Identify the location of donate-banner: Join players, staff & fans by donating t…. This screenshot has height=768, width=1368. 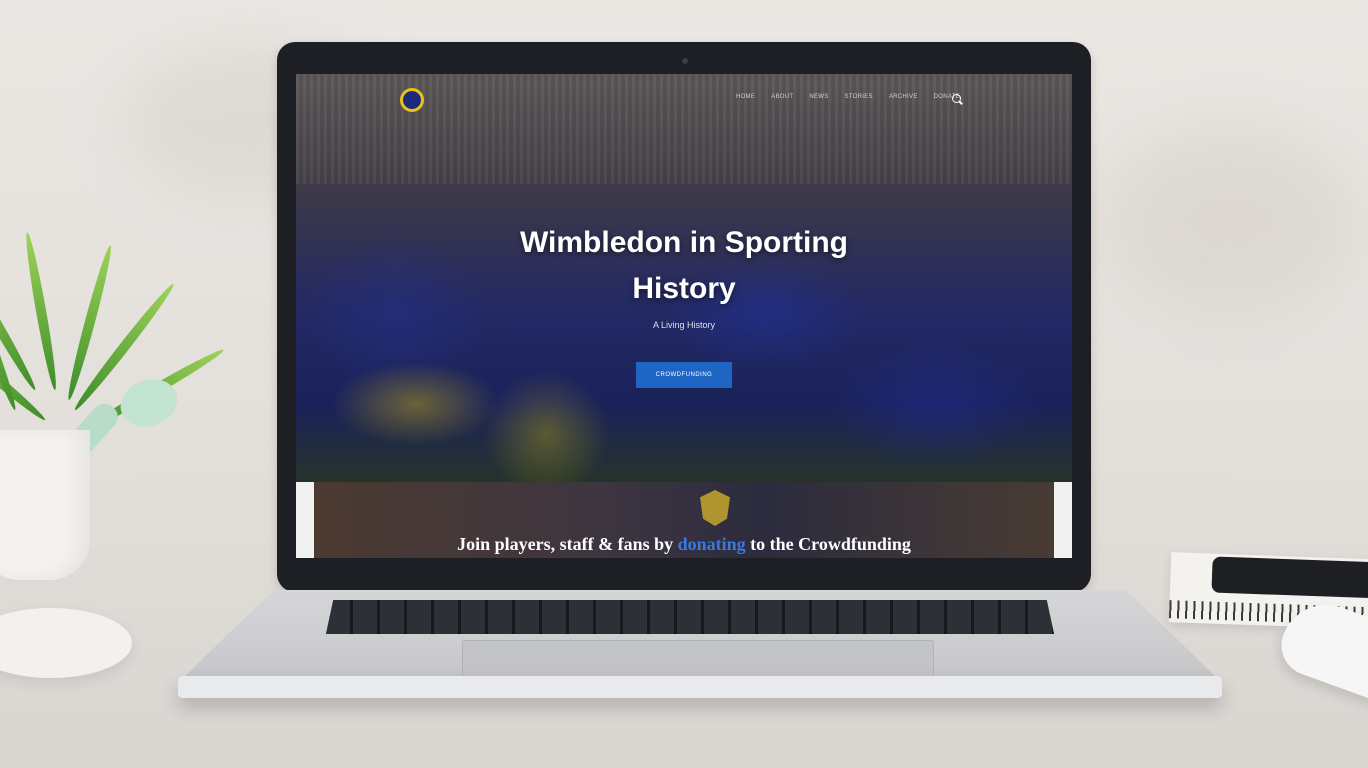
(684, 520).